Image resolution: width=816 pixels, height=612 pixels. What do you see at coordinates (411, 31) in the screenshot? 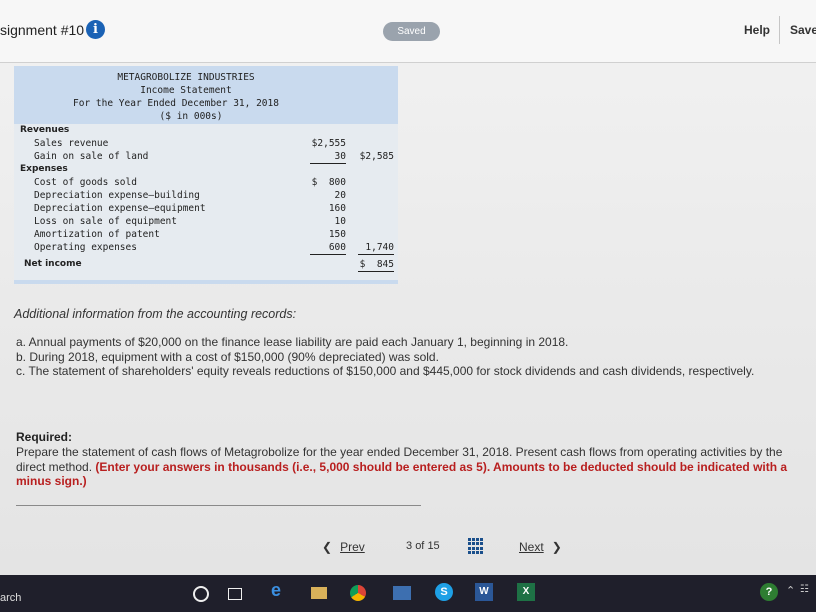
I see `saved-status-badge: Saved` at bounding box center [411, 31].